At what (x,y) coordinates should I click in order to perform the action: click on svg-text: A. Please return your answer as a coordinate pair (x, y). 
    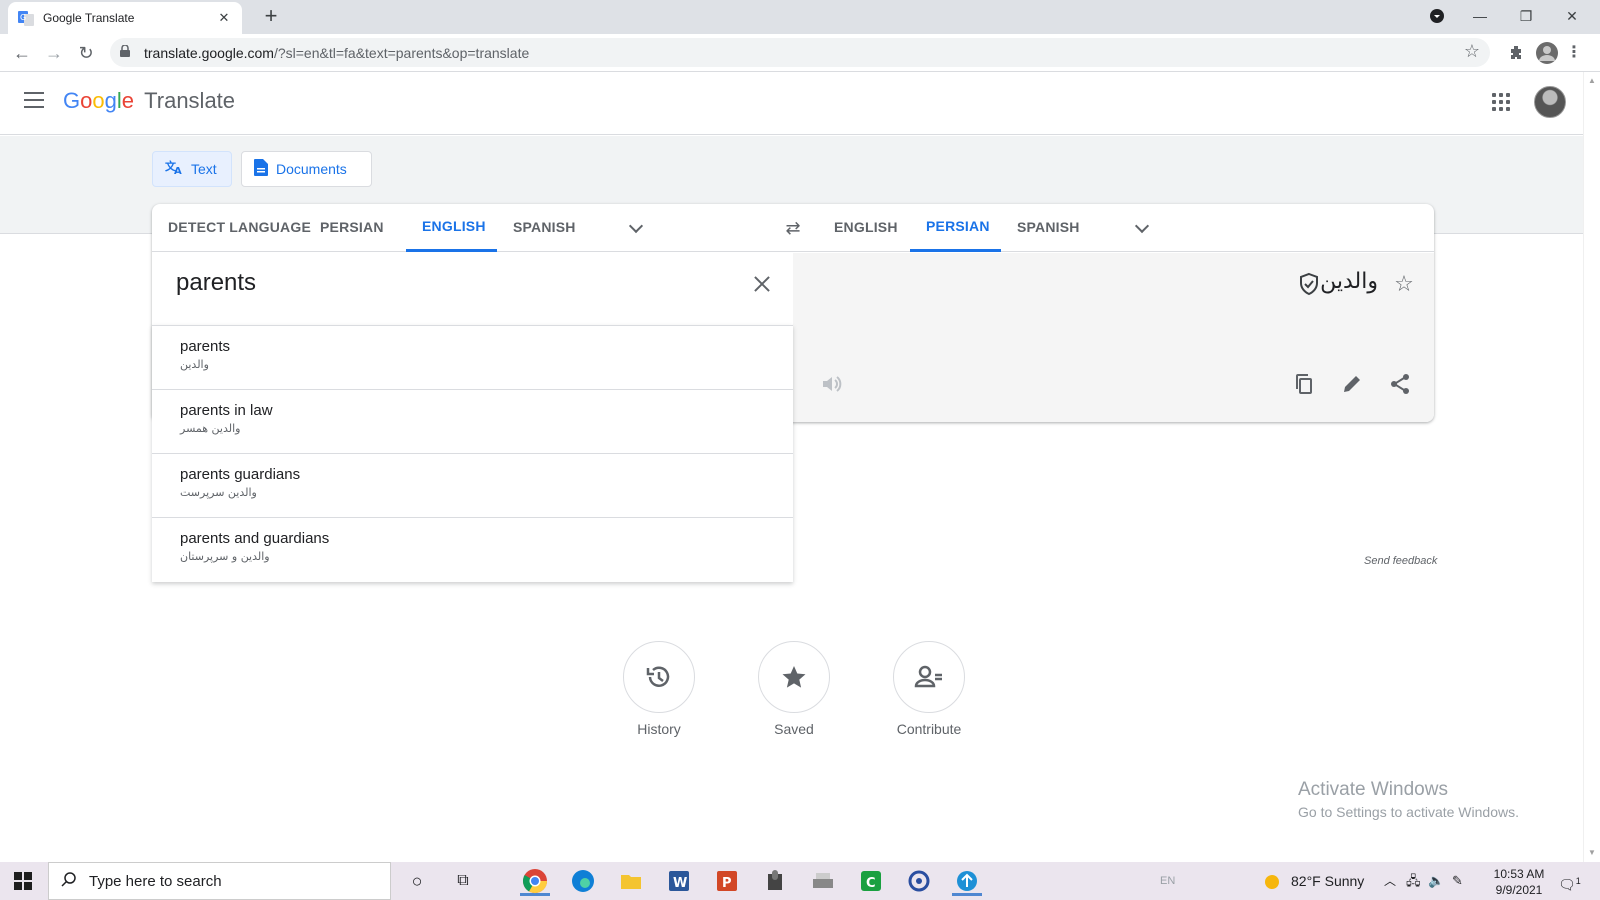
    Looking at the image, I should click on (178, 170).